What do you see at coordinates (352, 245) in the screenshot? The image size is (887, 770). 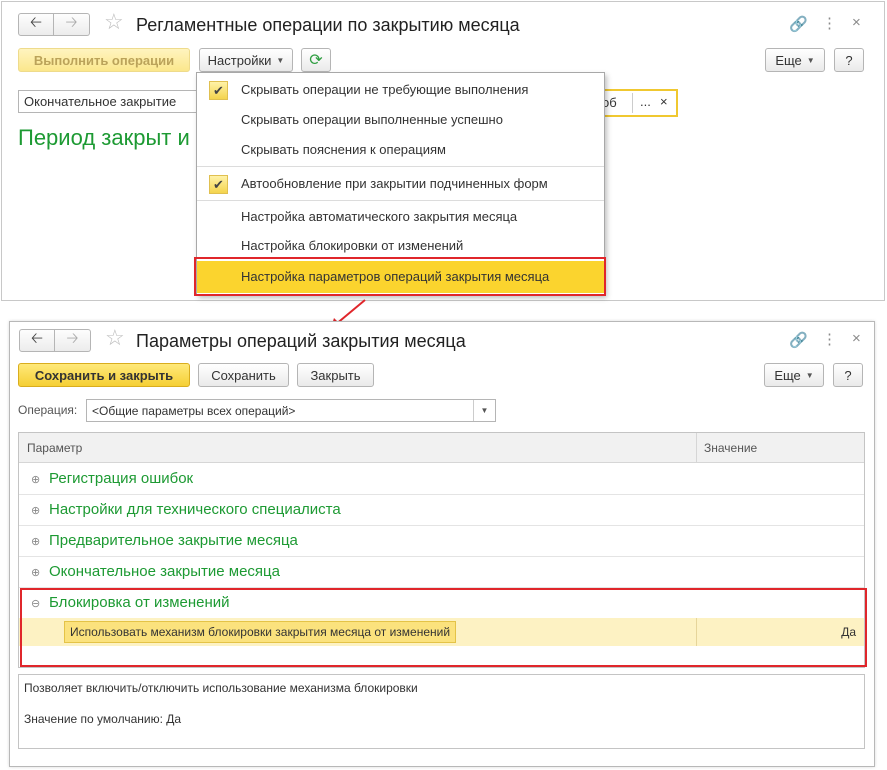 I see `menu-item-label: Настройка блокировки от изменений` at bounding box center [352, 245].